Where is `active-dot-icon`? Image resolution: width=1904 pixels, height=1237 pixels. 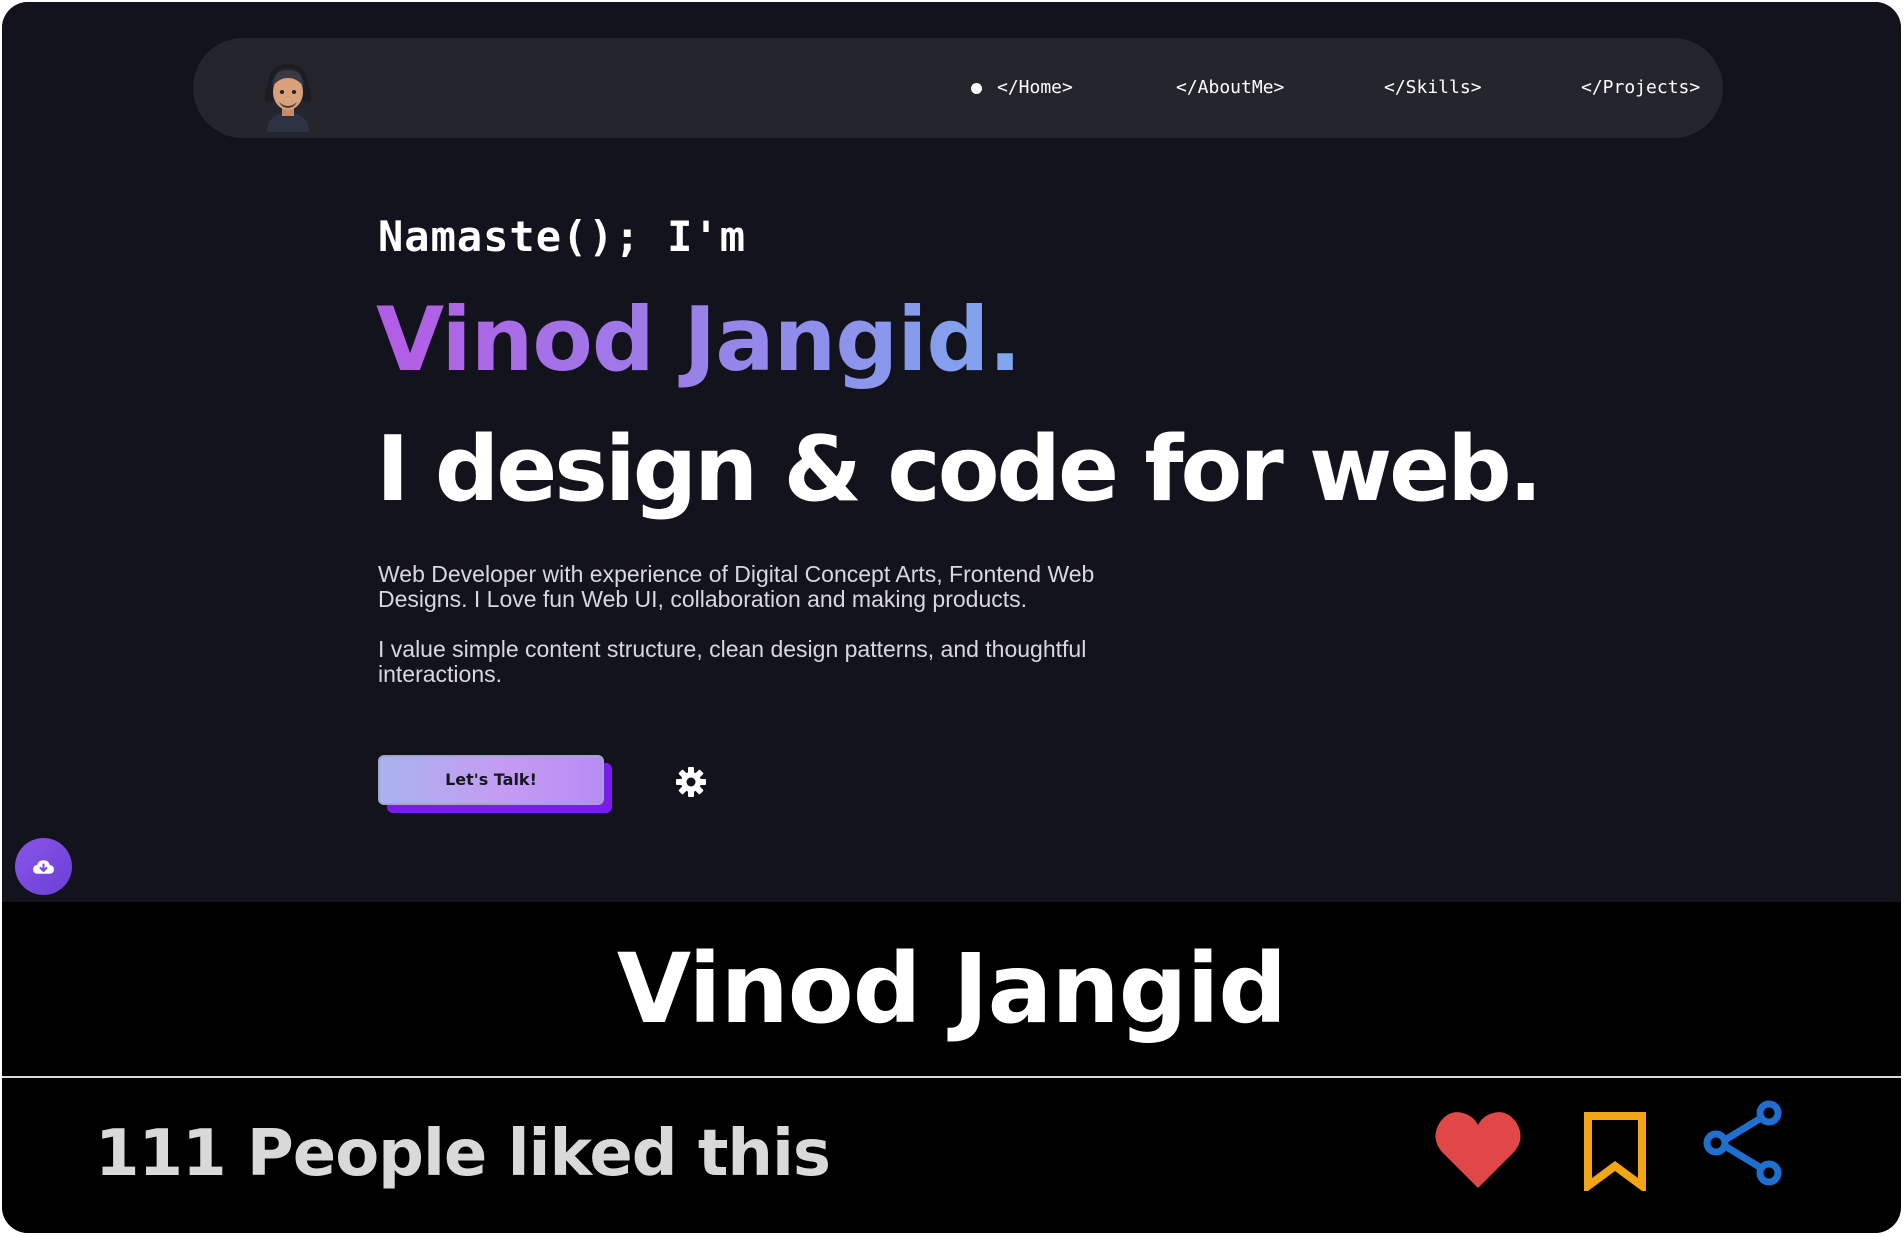
active-dot-icon is located at coordinates (976, 88).